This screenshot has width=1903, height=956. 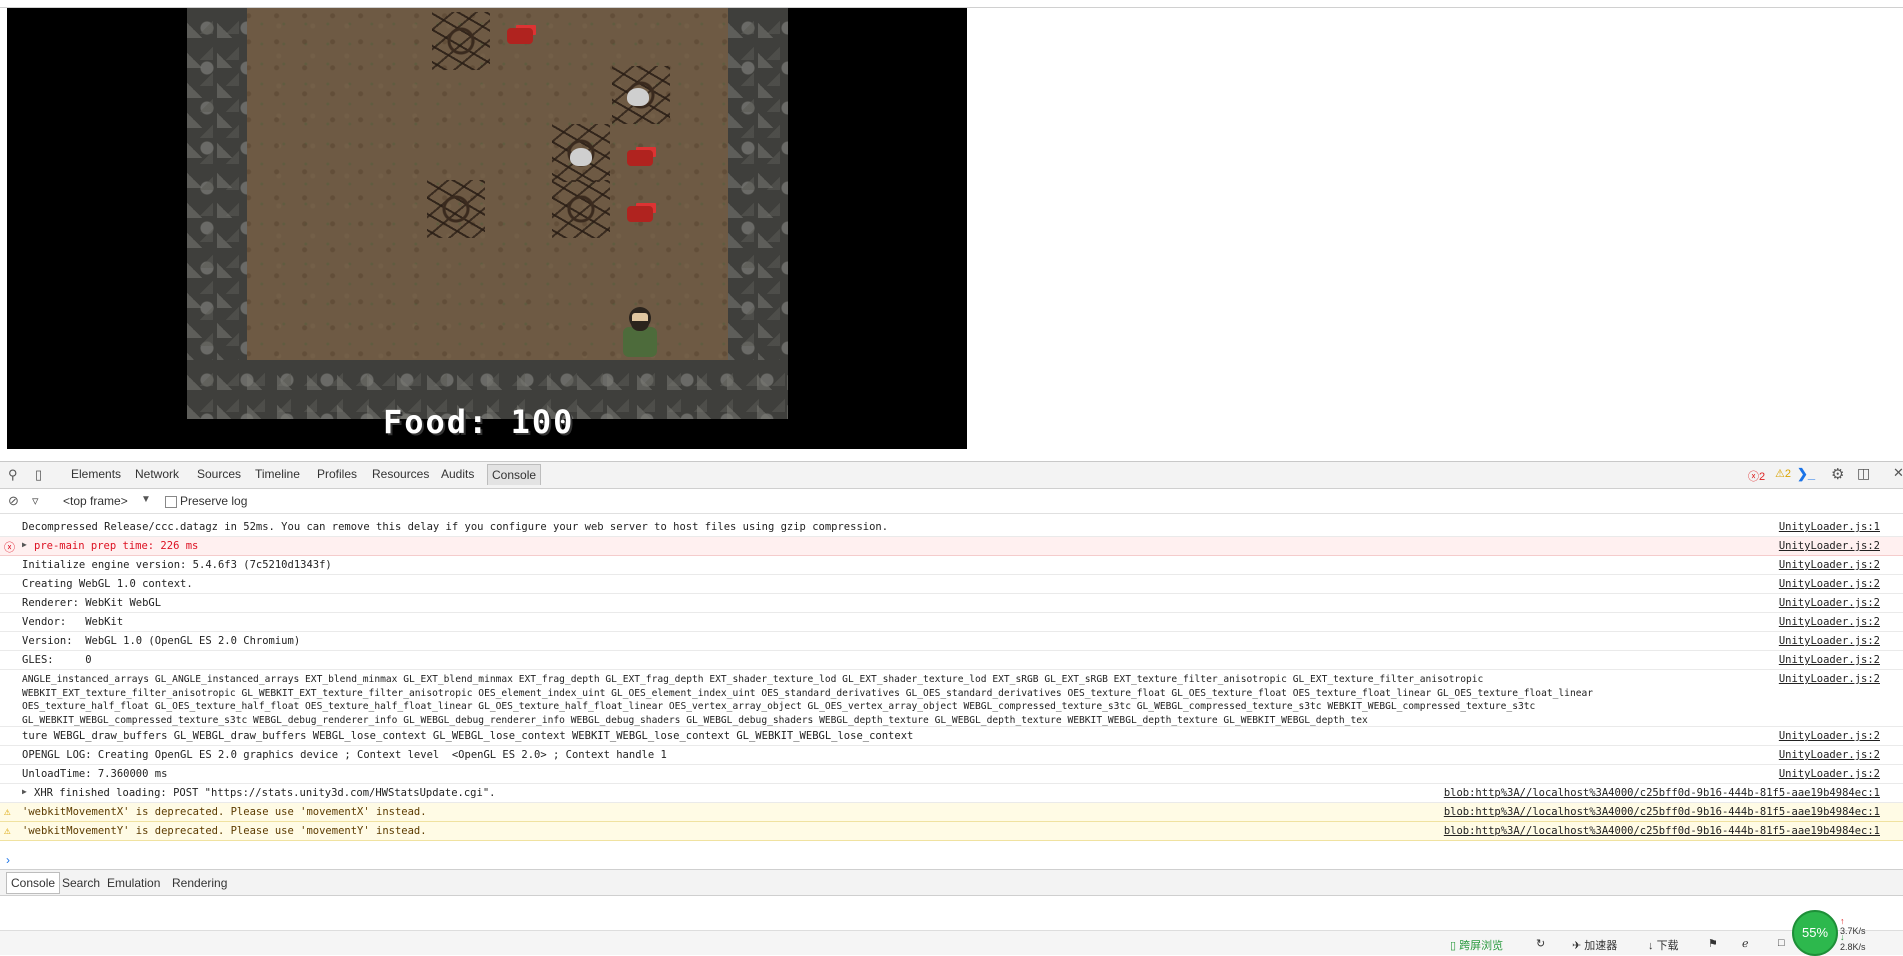 What do you see at coordinates (514, 474) in the screenshot?
I see `tab-console: Console` at bounding box center [514, 474].